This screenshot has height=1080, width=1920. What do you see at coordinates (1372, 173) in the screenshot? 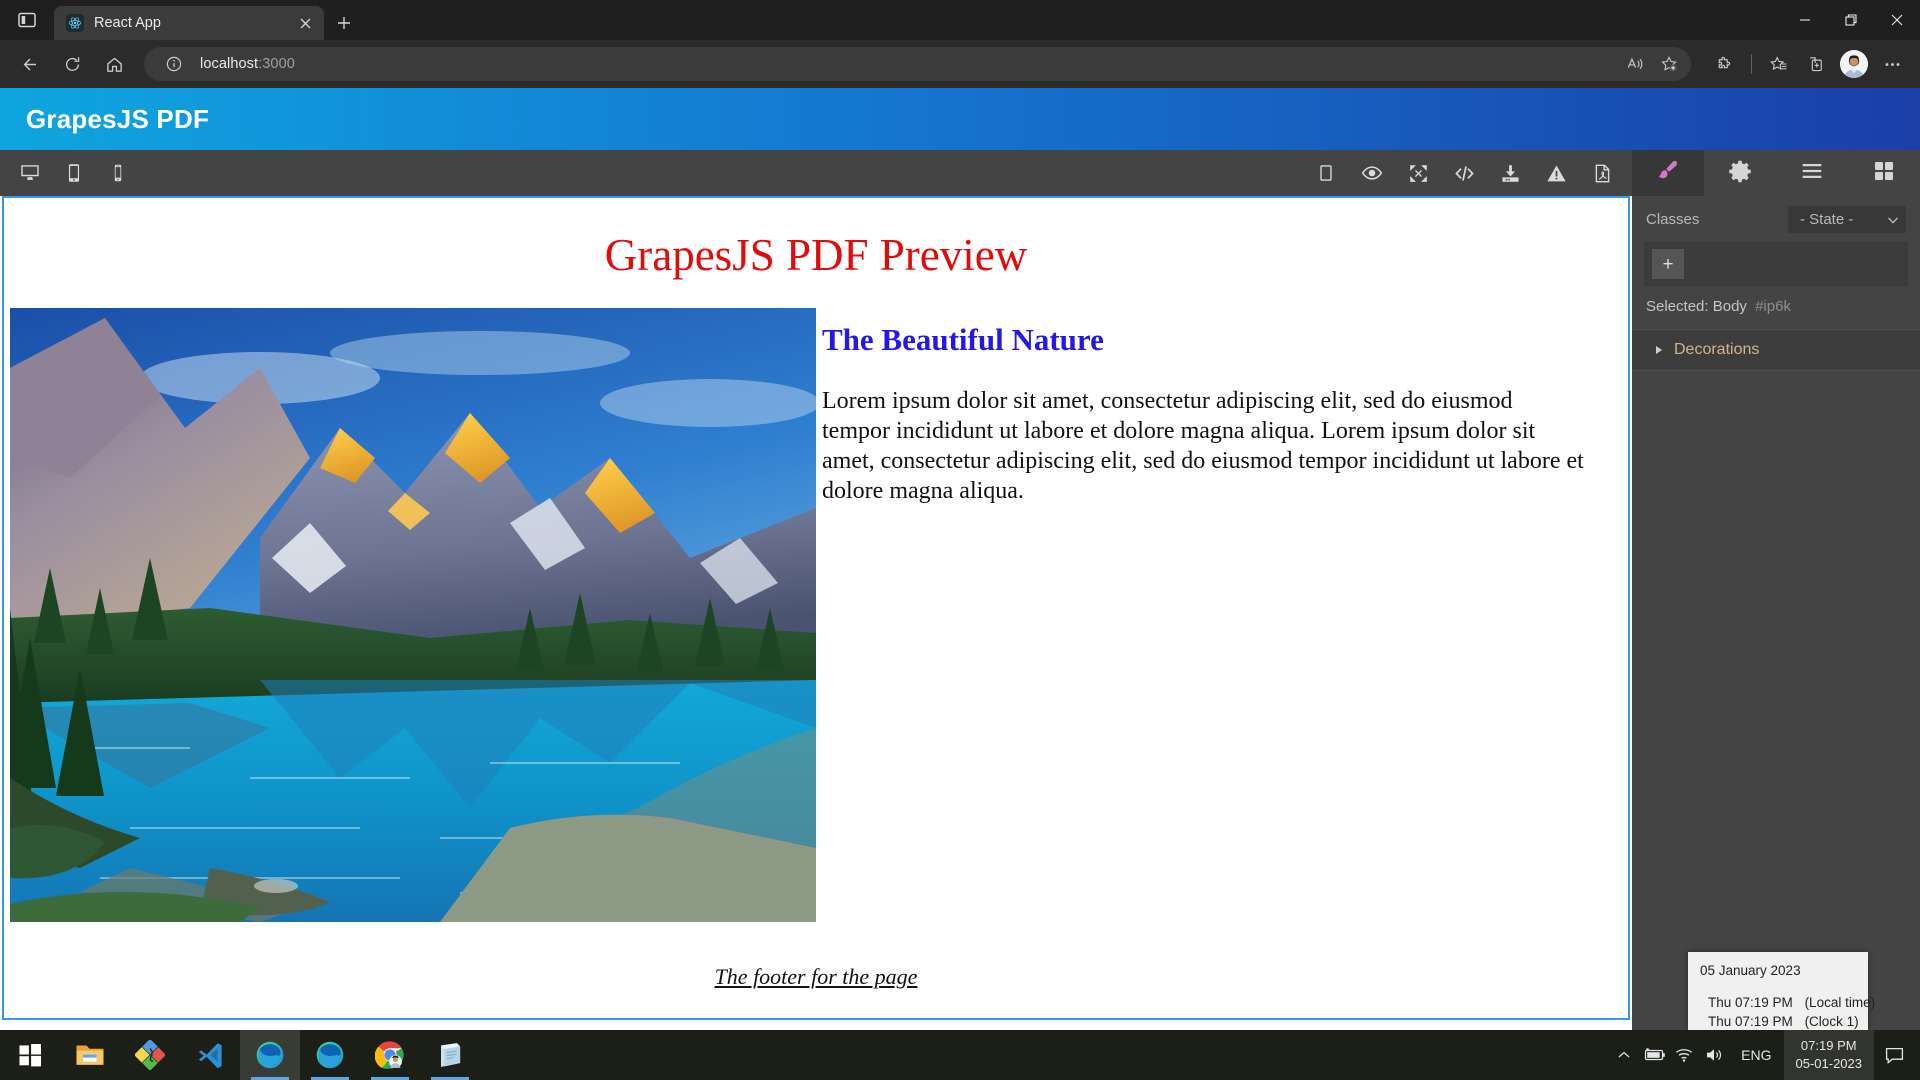
I see `eye-icon` at bounding box center [1372, 173].